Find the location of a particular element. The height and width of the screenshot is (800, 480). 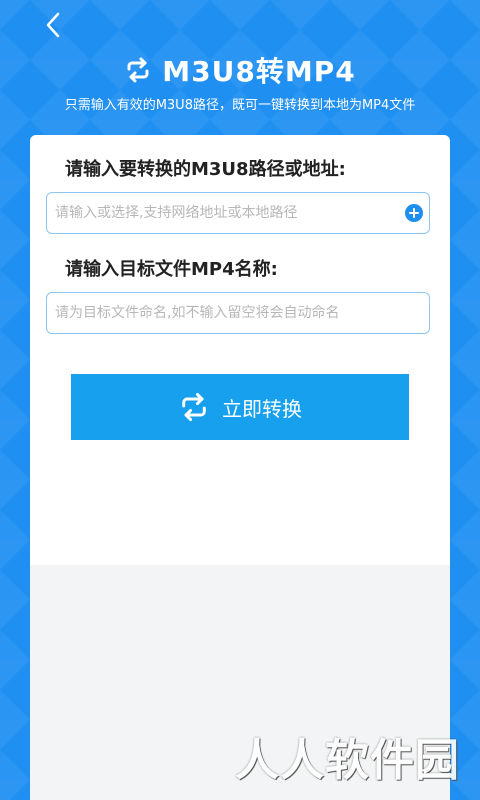

source-path-field is located at coordinates (238, 213).